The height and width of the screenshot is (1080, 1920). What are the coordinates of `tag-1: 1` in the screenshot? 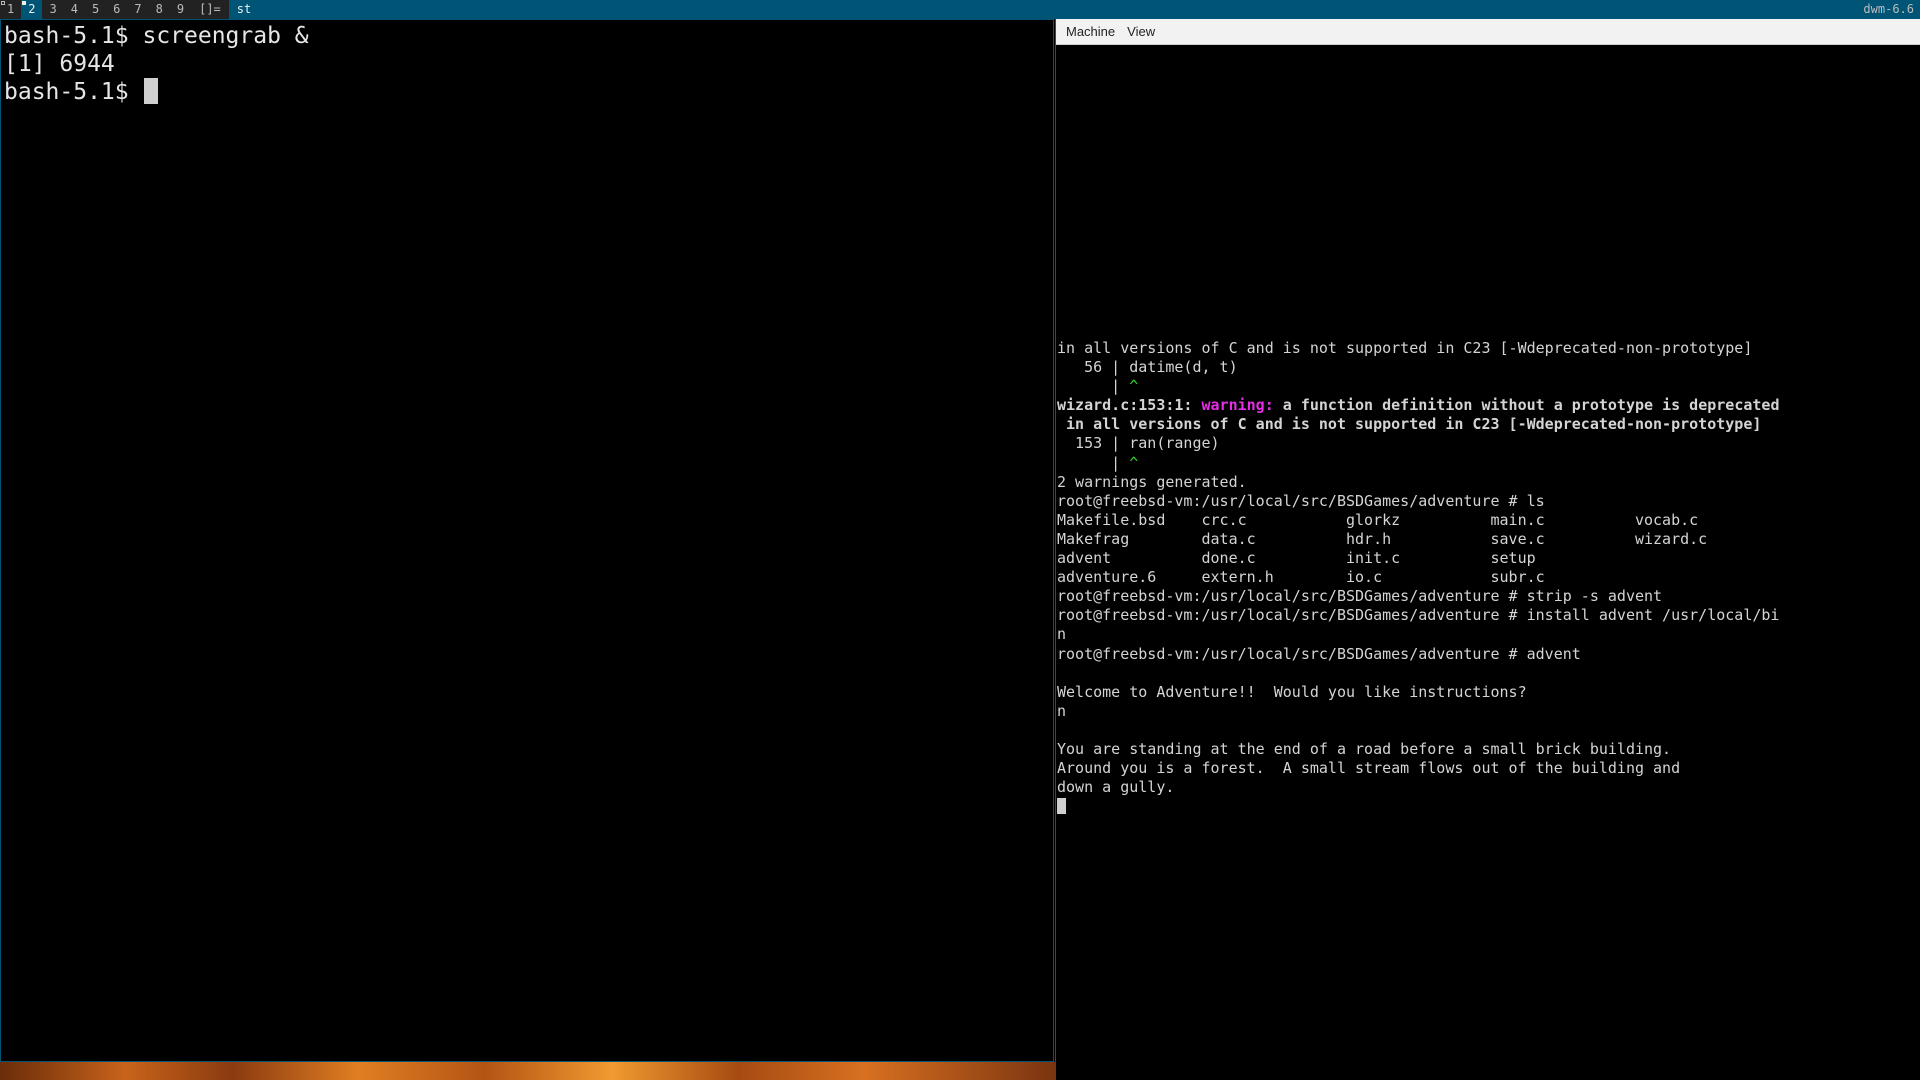 It's located at (10, 9).